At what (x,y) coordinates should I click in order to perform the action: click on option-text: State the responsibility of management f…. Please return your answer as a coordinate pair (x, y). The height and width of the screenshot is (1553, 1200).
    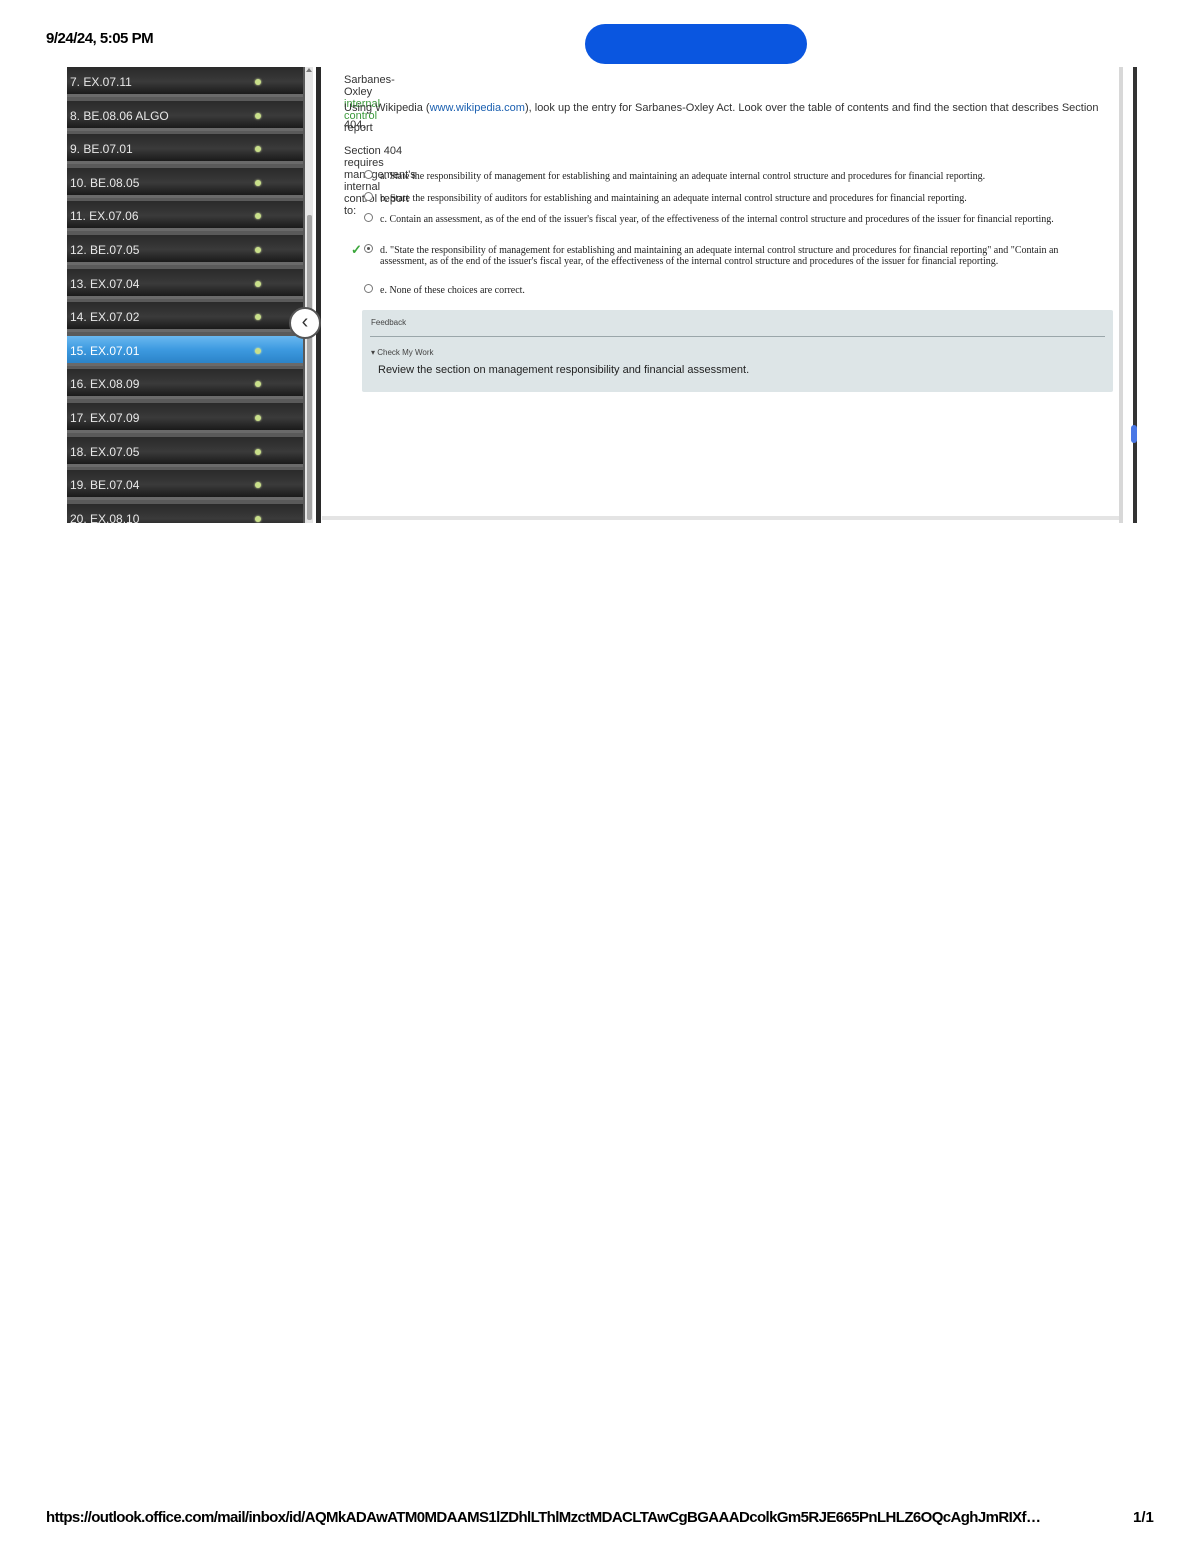
    Looking at the image, I should click on (687, 176).